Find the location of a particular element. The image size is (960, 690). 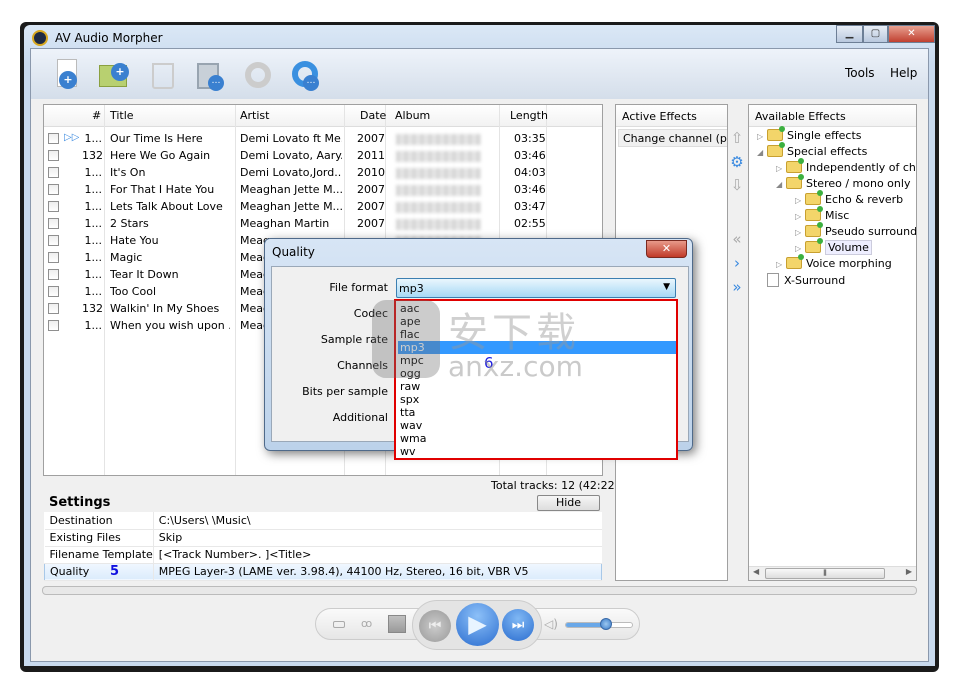

col-number: # is located at coordinates (96, 115).